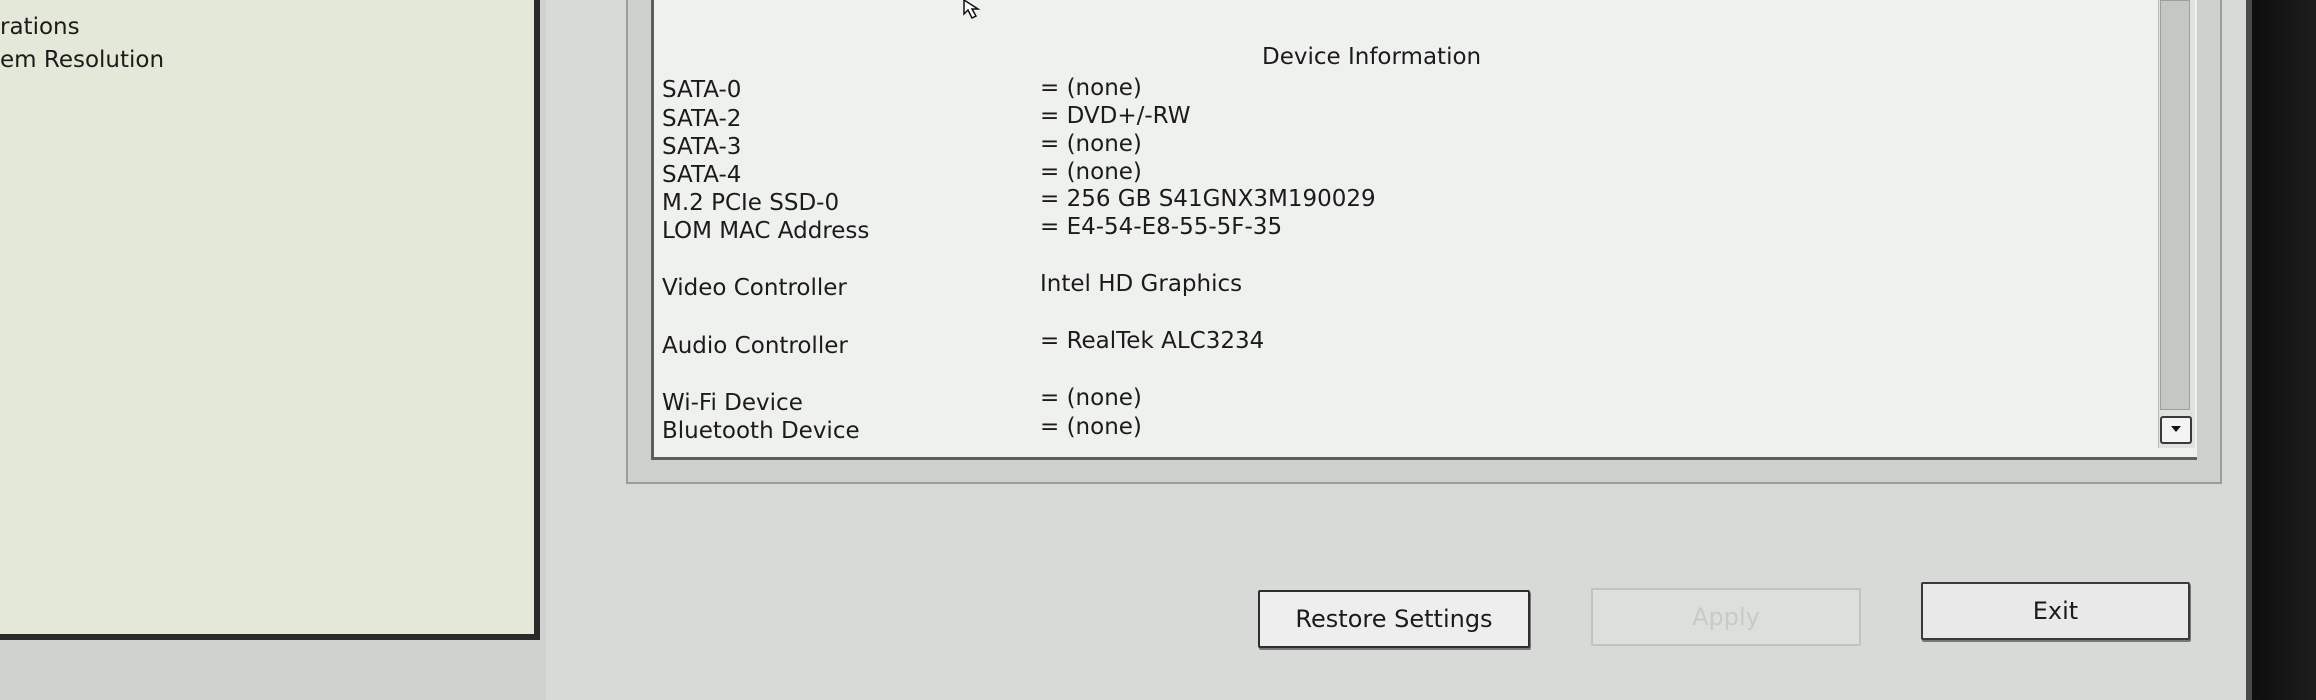  I want to click on device-info-title: Device Information, so click(1372, 57).